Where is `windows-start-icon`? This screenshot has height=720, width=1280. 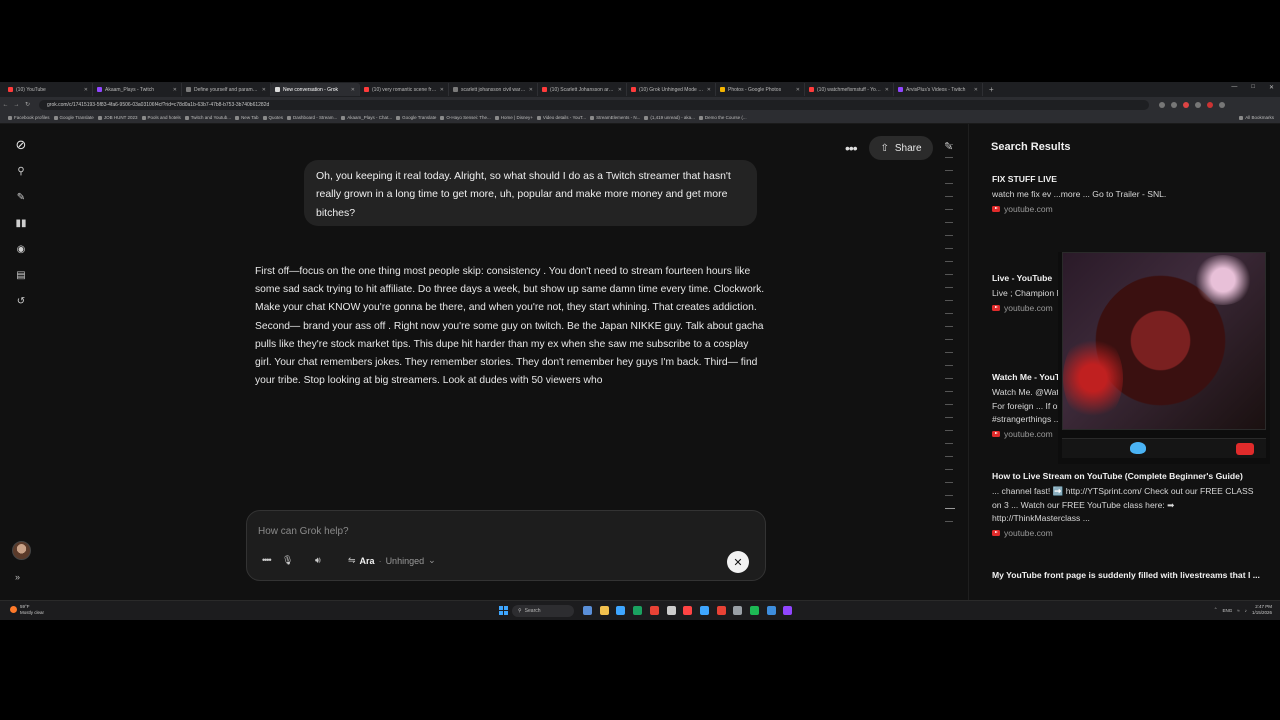
windows-start-icon is located at coordinates (503, 610).